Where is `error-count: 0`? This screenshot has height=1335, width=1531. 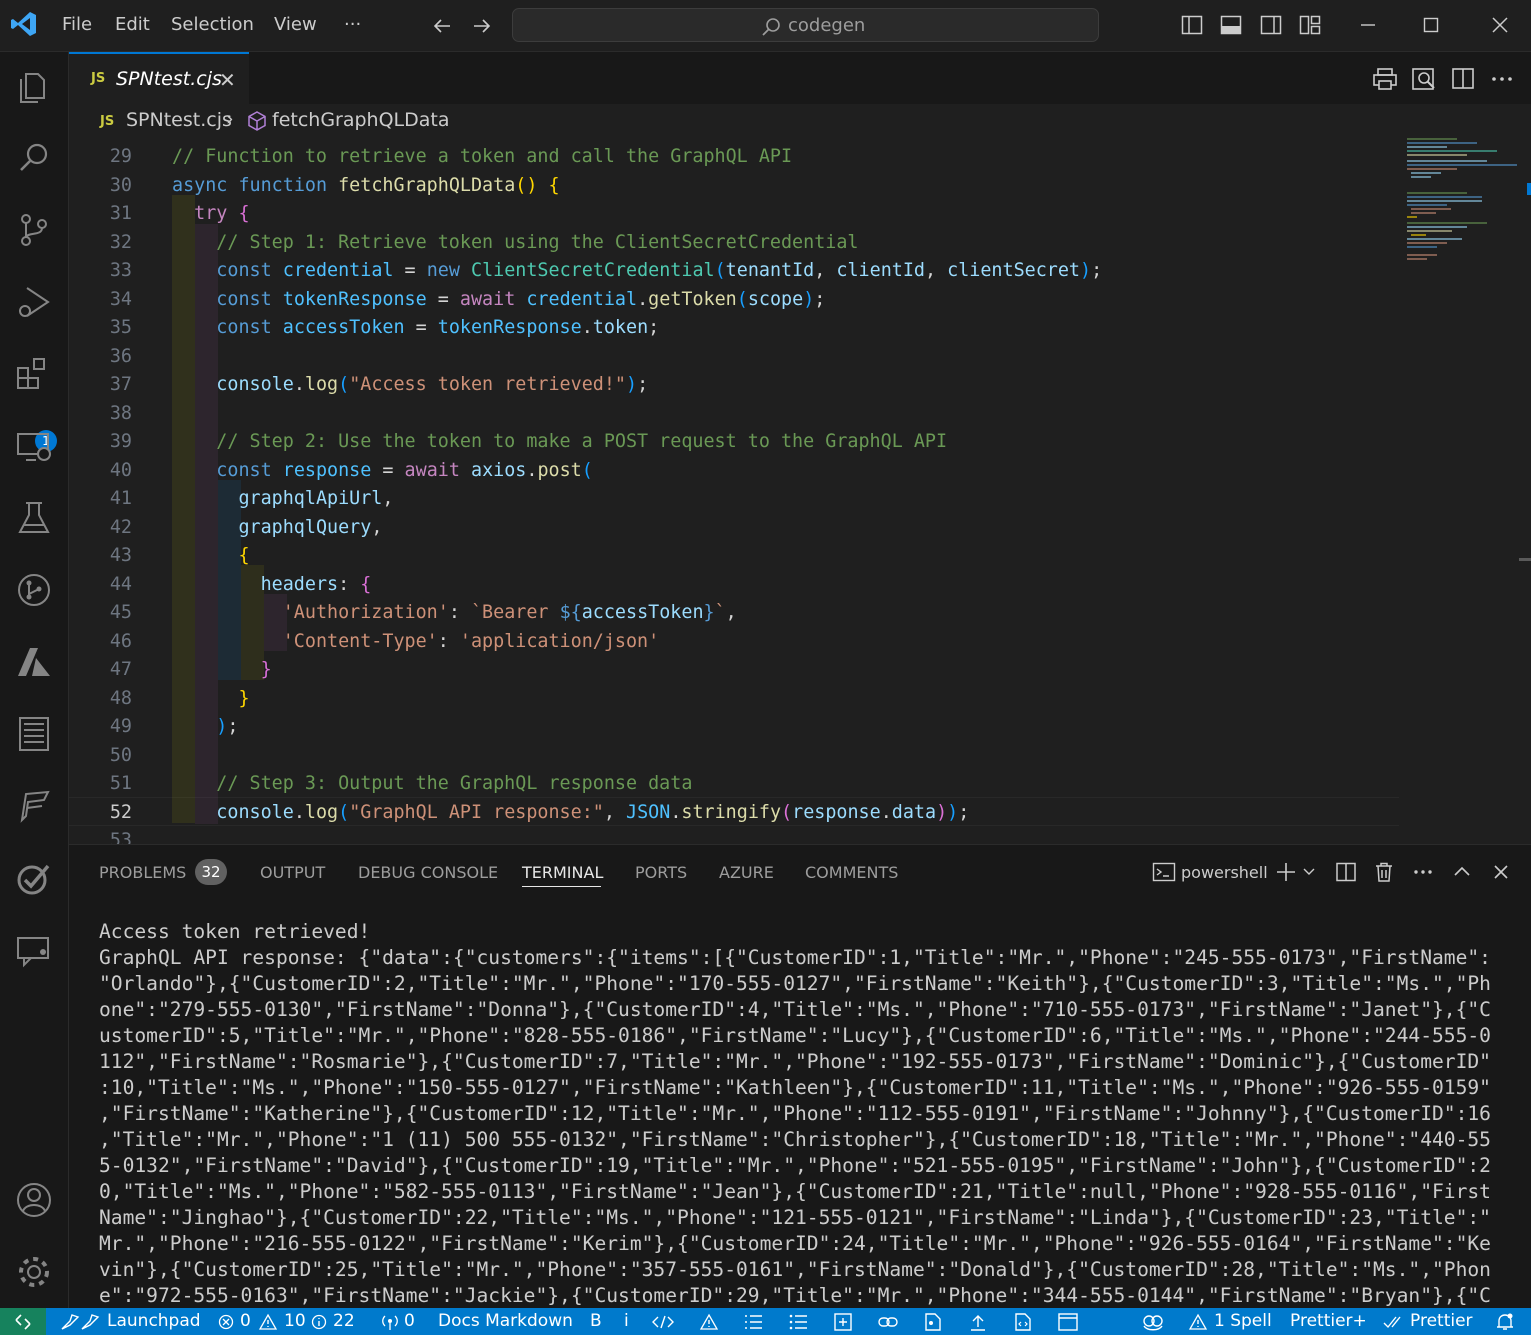
error-count: 0 is located at coordinates (245, 1321).